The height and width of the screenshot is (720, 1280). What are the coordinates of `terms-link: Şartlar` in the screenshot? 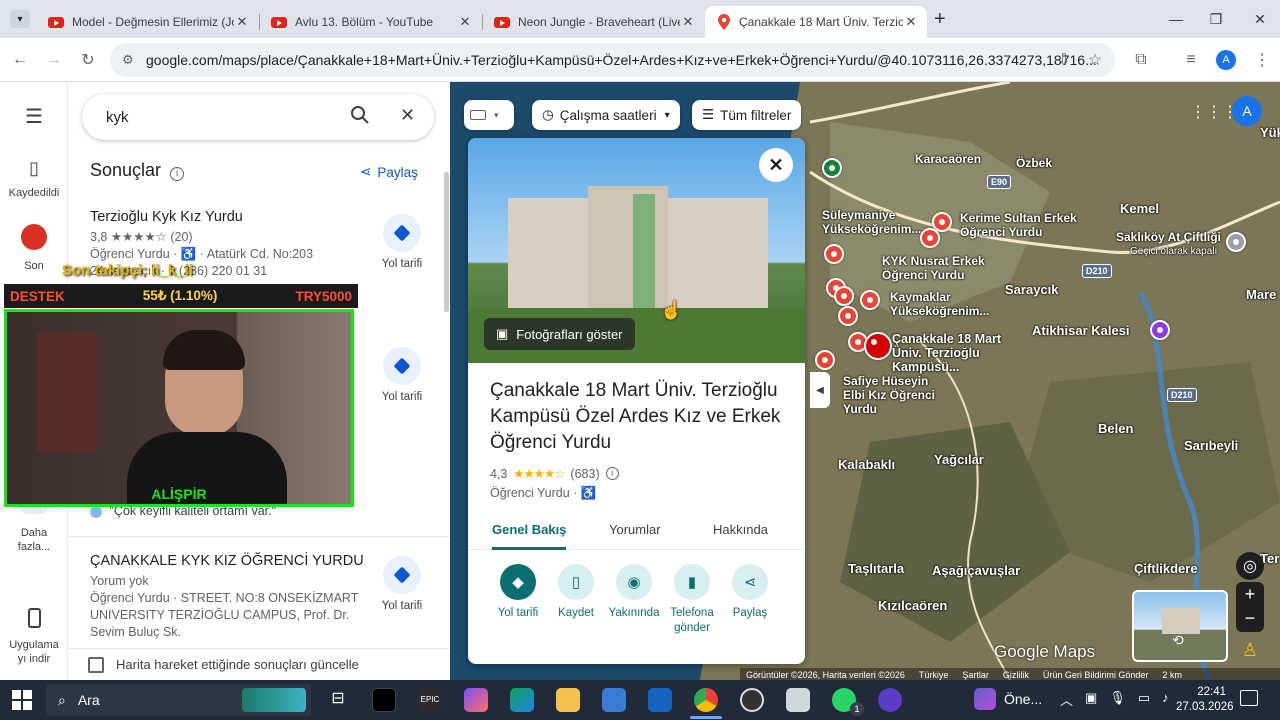 It's located at (975, 675).